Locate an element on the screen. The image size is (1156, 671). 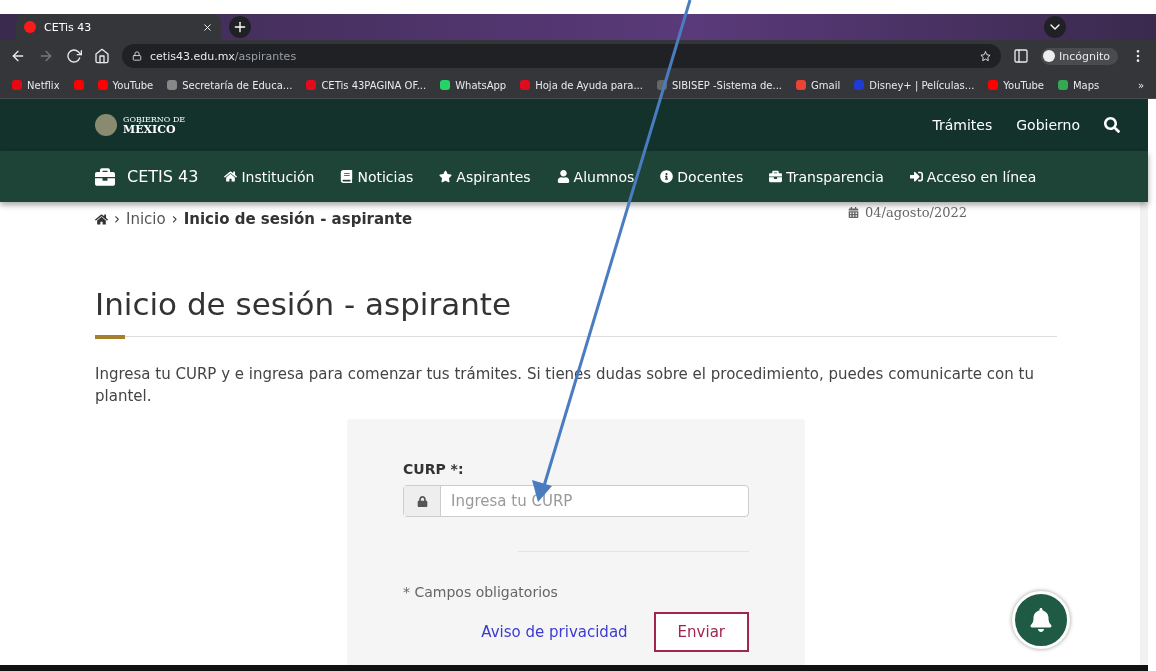
notification-button is located at coordinates (1041, 620).